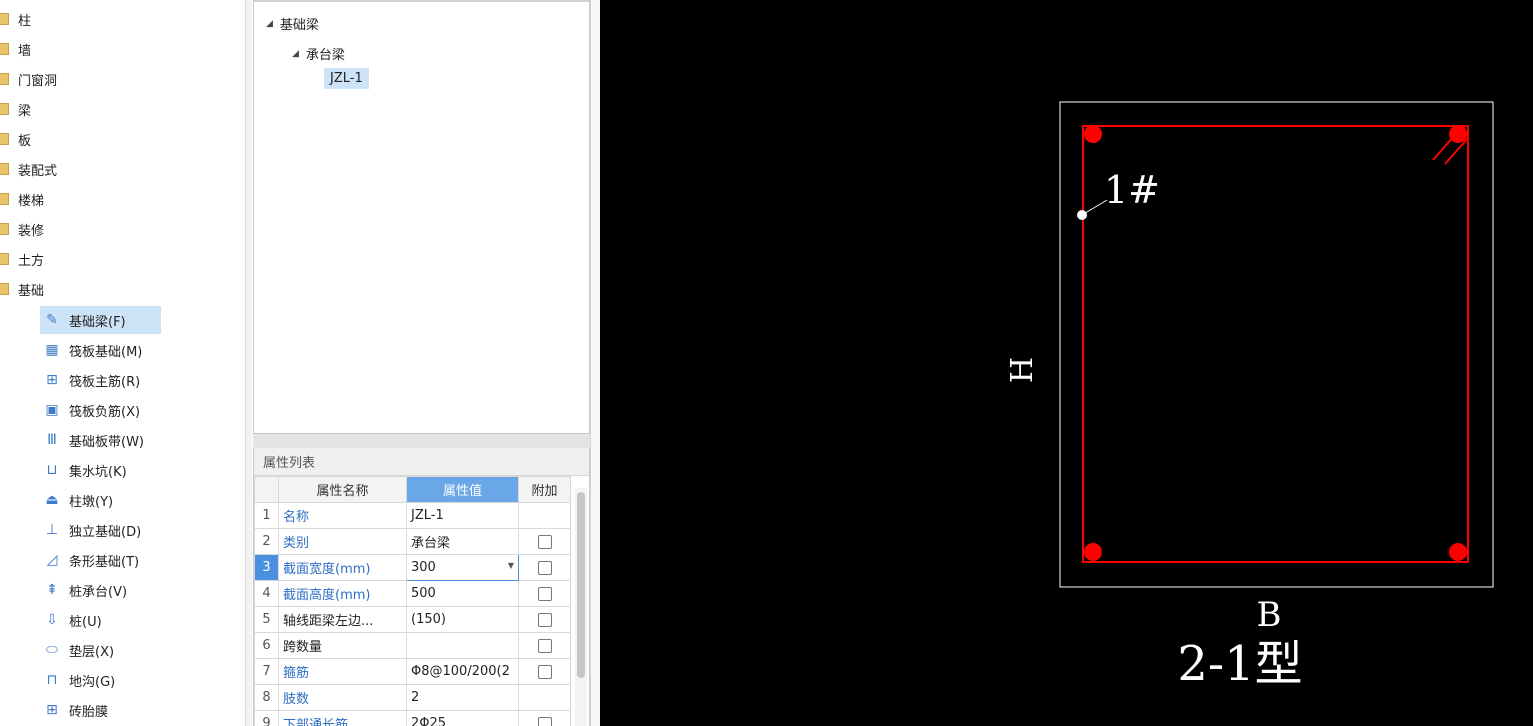 This screenshot has width=1533, height=726. I want to click on folder-icon, so click(4, 259).